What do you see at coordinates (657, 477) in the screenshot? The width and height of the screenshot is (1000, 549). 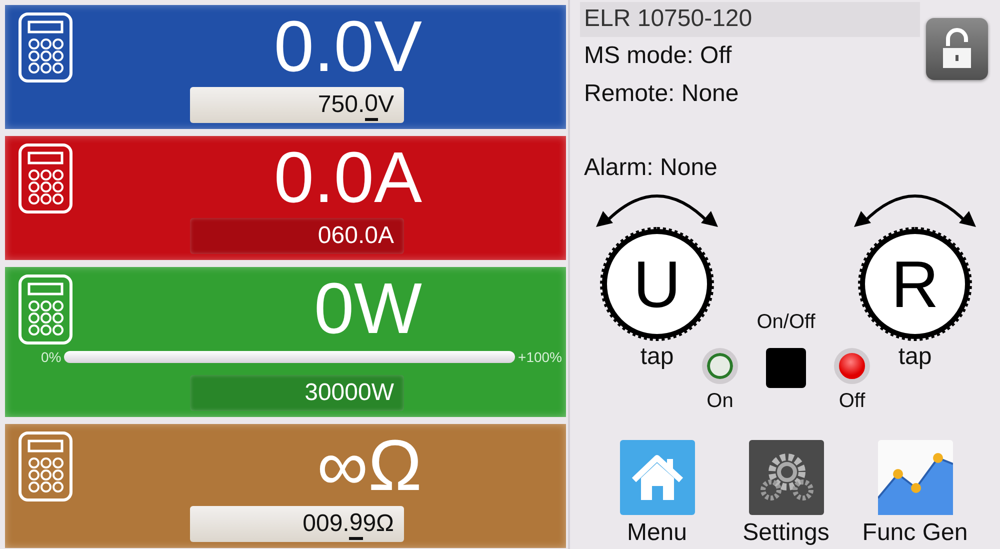 I see `home-icon` at bounding box center [657, 477].